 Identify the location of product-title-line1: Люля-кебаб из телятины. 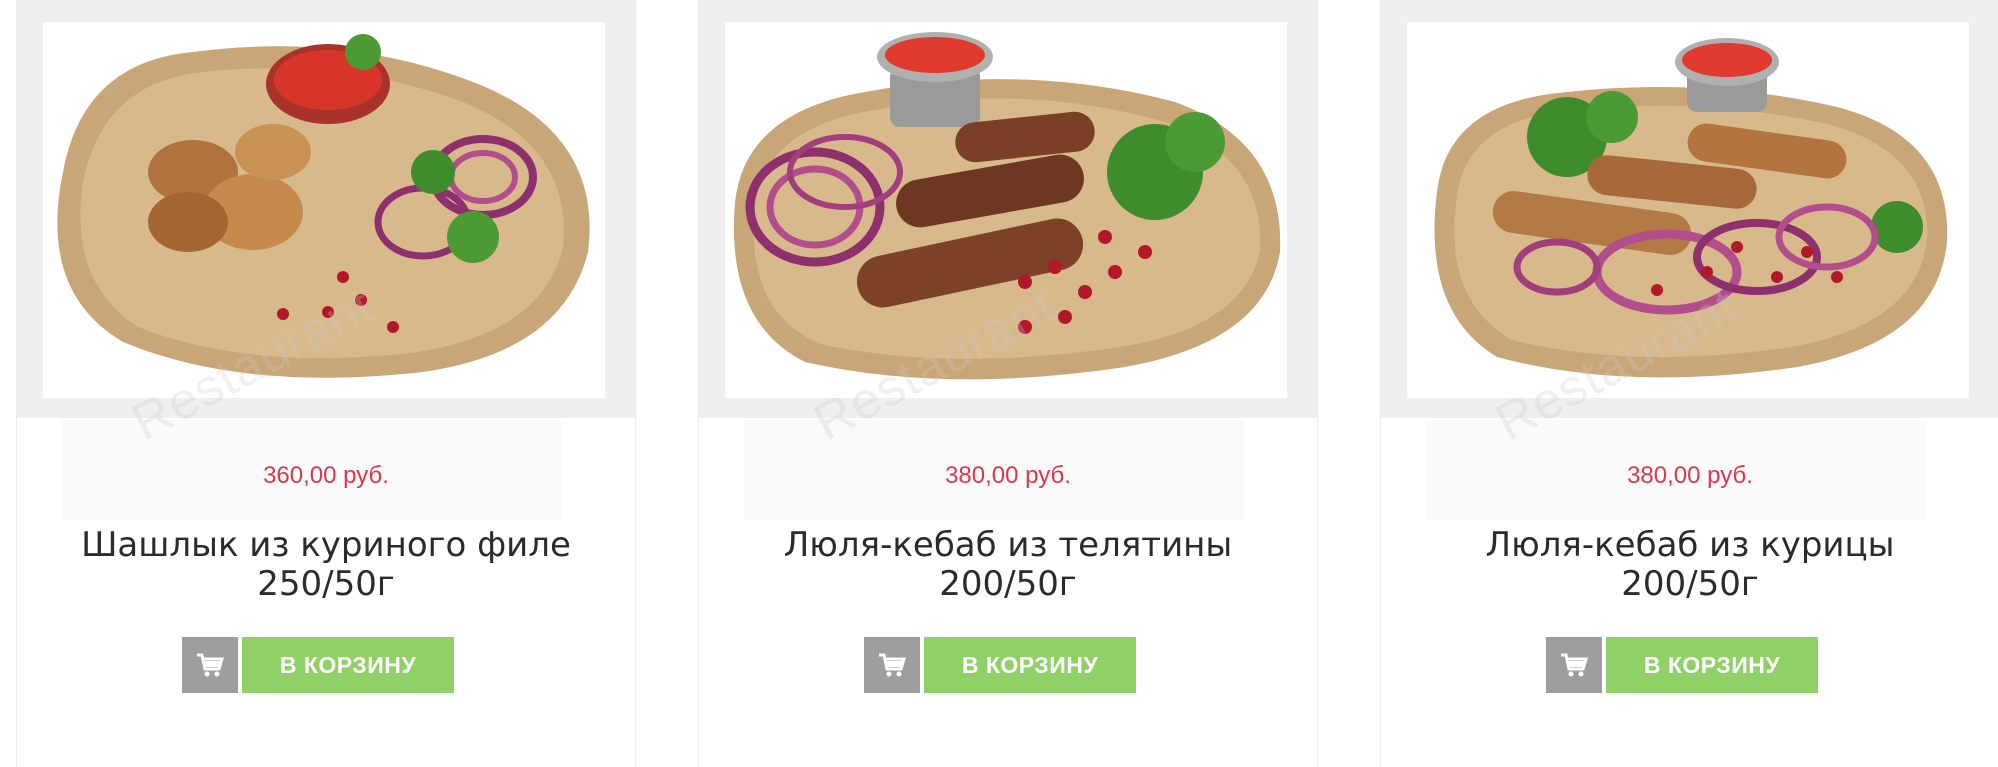
(1008, 545).